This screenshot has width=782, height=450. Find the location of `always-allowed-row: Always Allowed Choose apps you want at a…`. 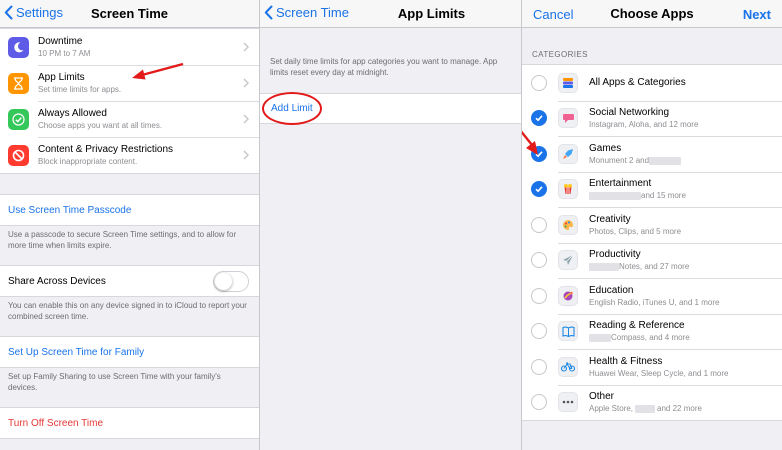

always-allowed-row: Always Allowed Choose apps you want at a… is located at coordinates (129, 119).